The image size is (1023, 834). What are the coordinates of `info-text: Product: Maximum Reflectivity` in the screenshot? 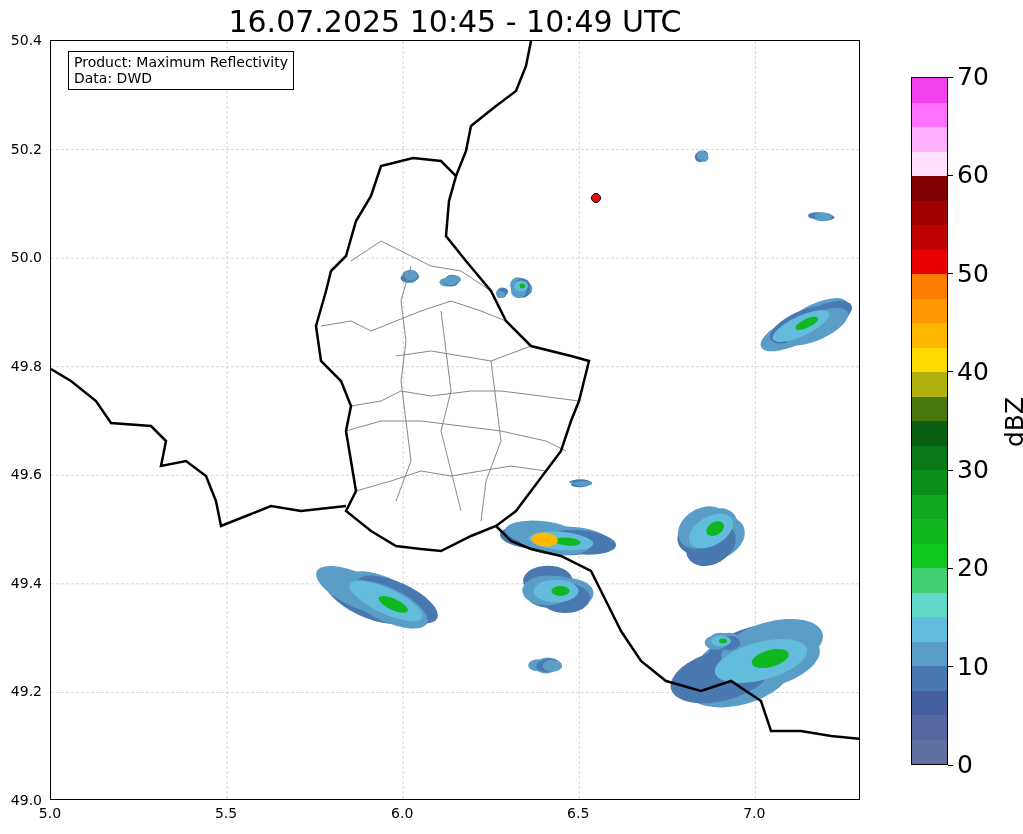 It's located at (181, 62).